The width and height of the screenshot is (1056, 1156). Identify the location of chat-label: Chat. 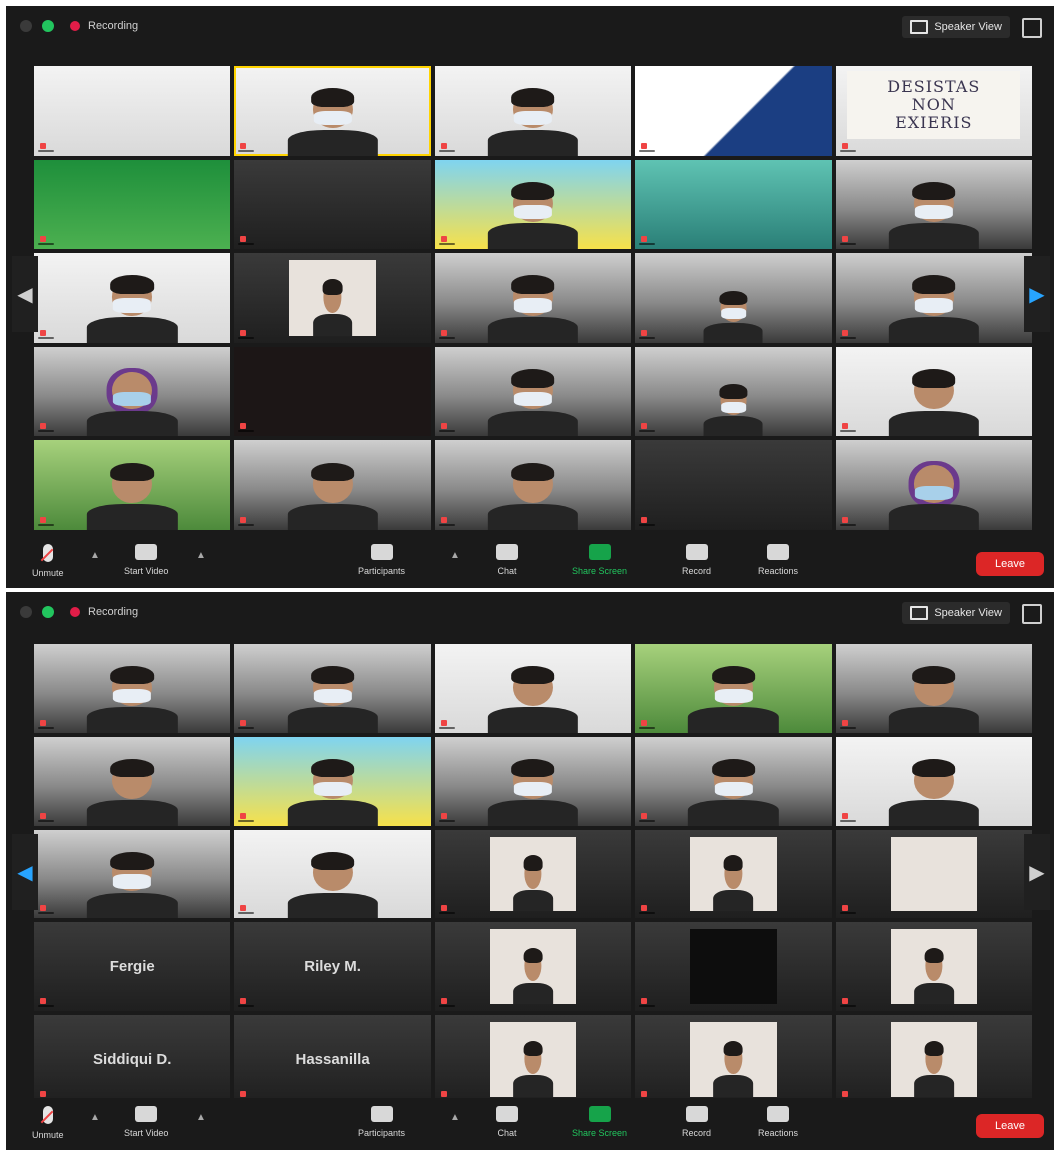
(507, 1133).